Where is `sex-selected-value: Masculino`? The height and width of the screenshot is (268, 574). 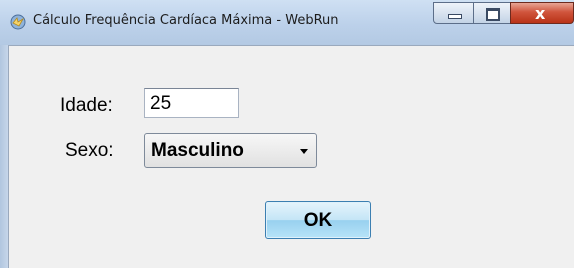
sex-selected-value: Masculino is located at coordinates (197, 150).